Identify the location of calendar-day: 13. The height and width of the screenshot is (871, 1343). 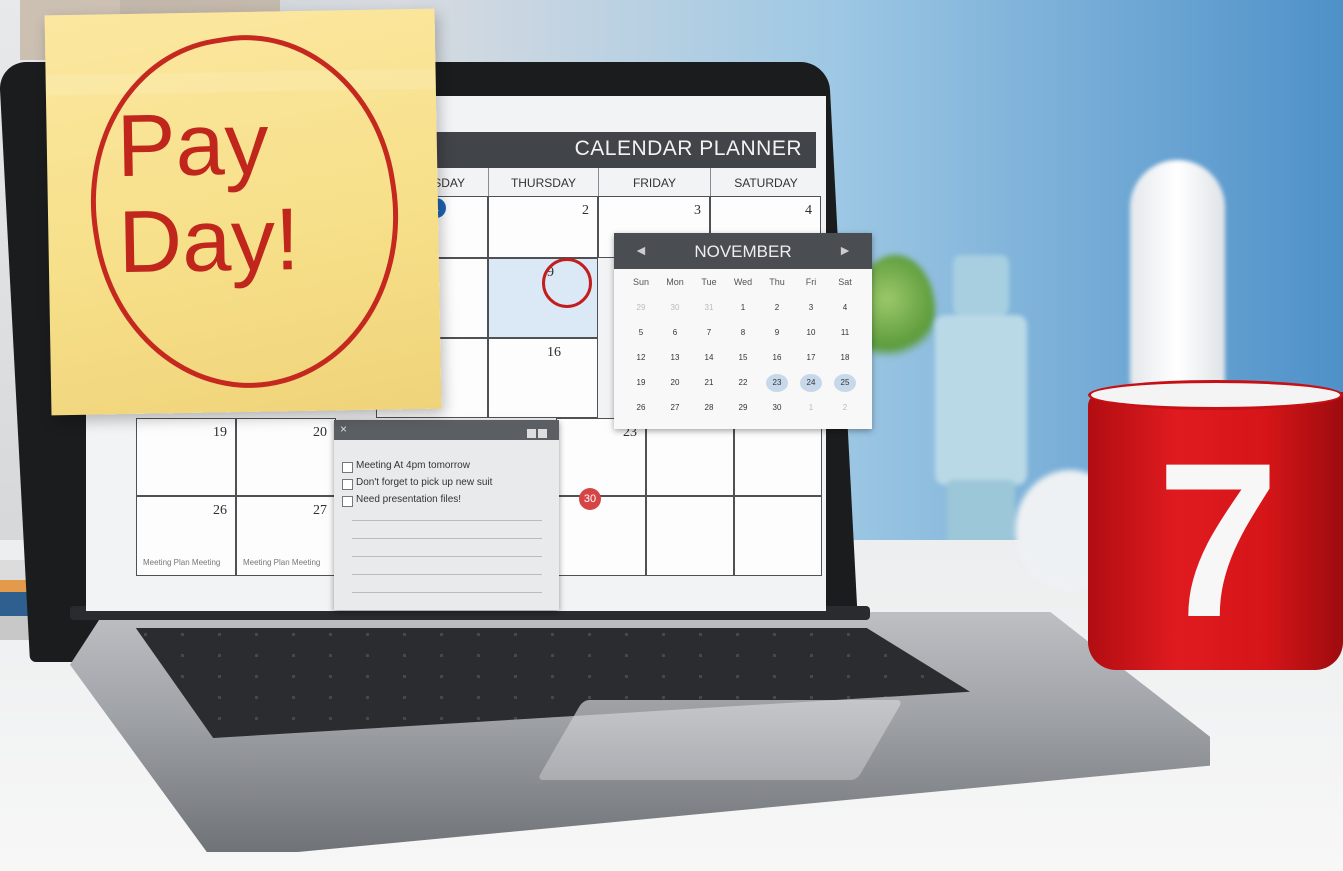
(675, 358).